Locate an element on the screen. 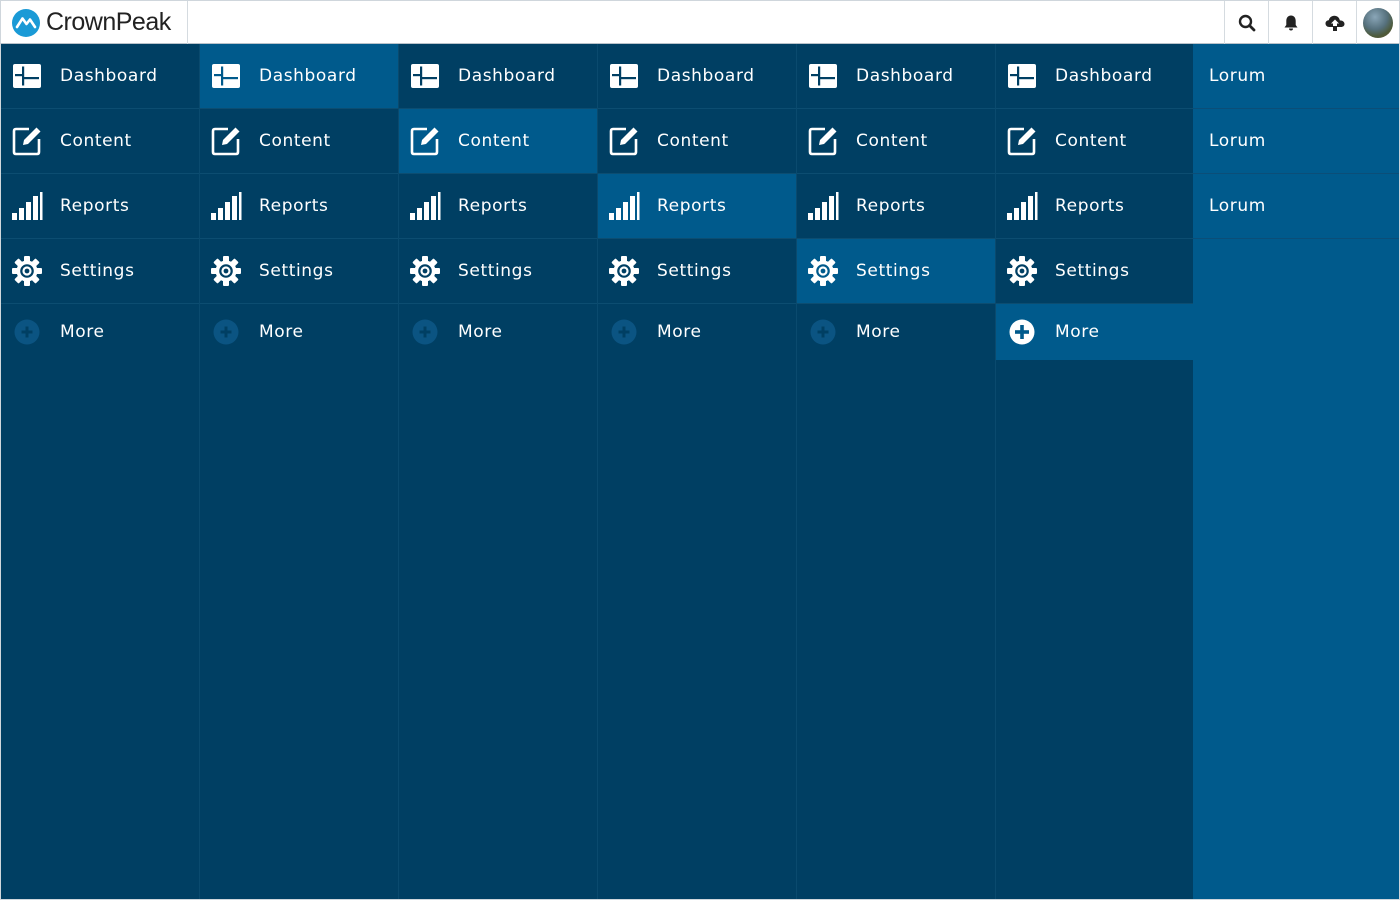 This screenshot has width=1400, height=900. top-bar: CrownPeak is located at coordinates (700, 22).